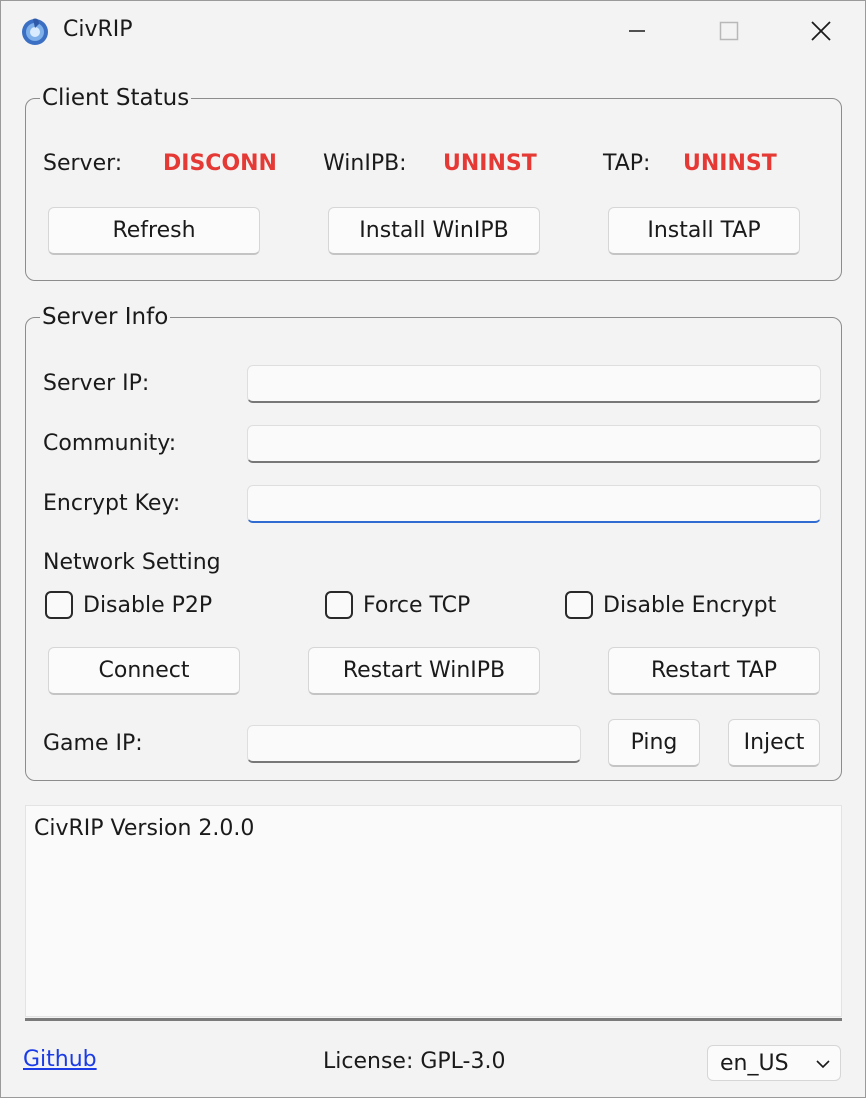  I want to click on license-text: License: GPL-3.0, so click(414, 1061).